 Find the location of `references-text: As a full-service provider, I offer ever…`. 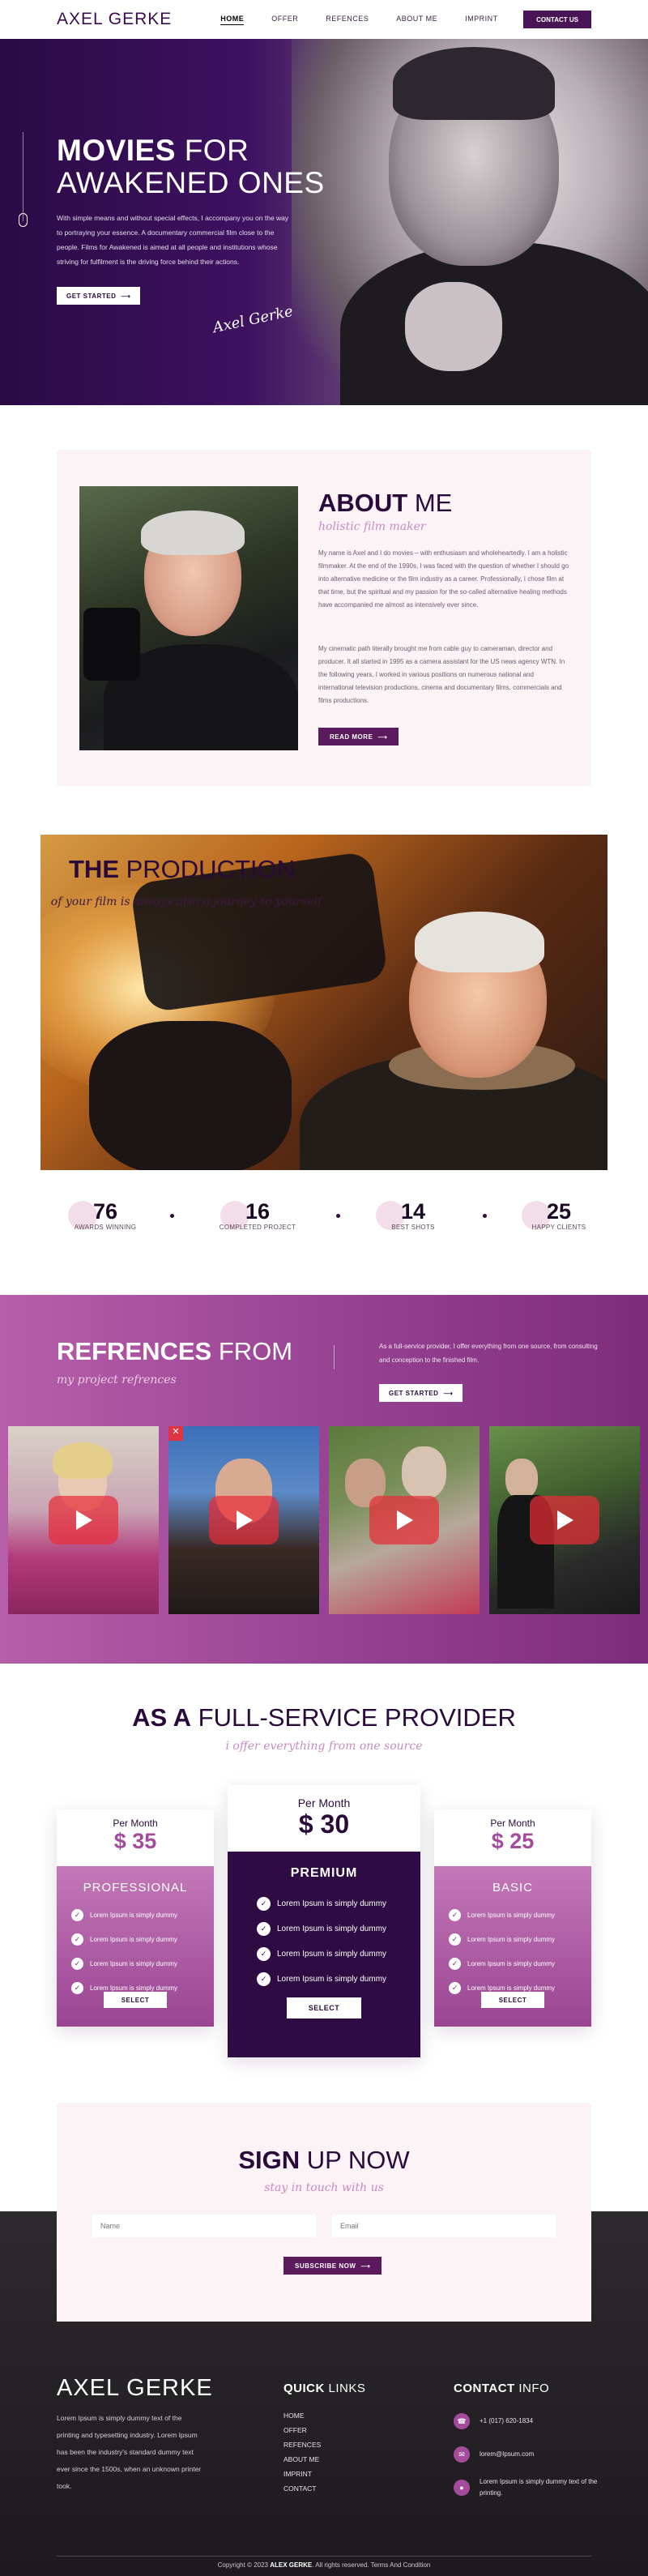

references-text: As a full-service provider, I offer ever… is located at coordinates (488, 1353).